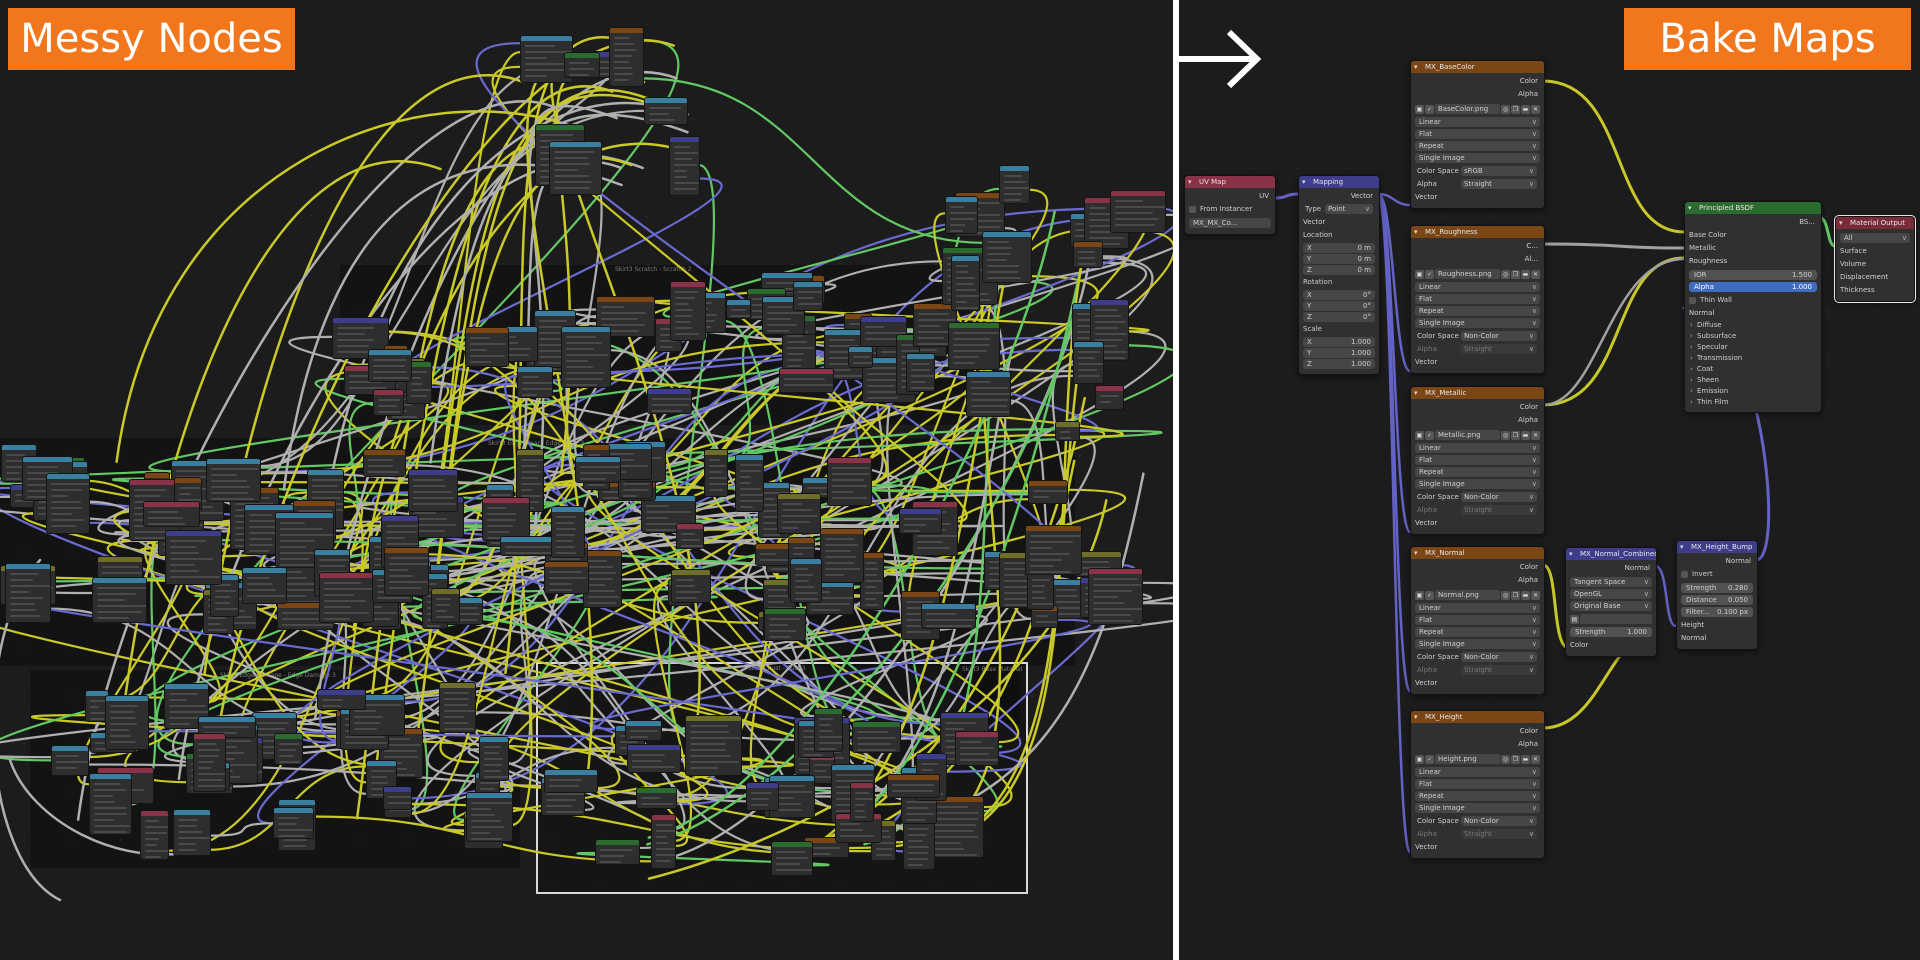 This screenshot has height=960, width=1920. I want to click on rotation-fields: X 0° Y 0° Z 0°, so click(1339, 306).